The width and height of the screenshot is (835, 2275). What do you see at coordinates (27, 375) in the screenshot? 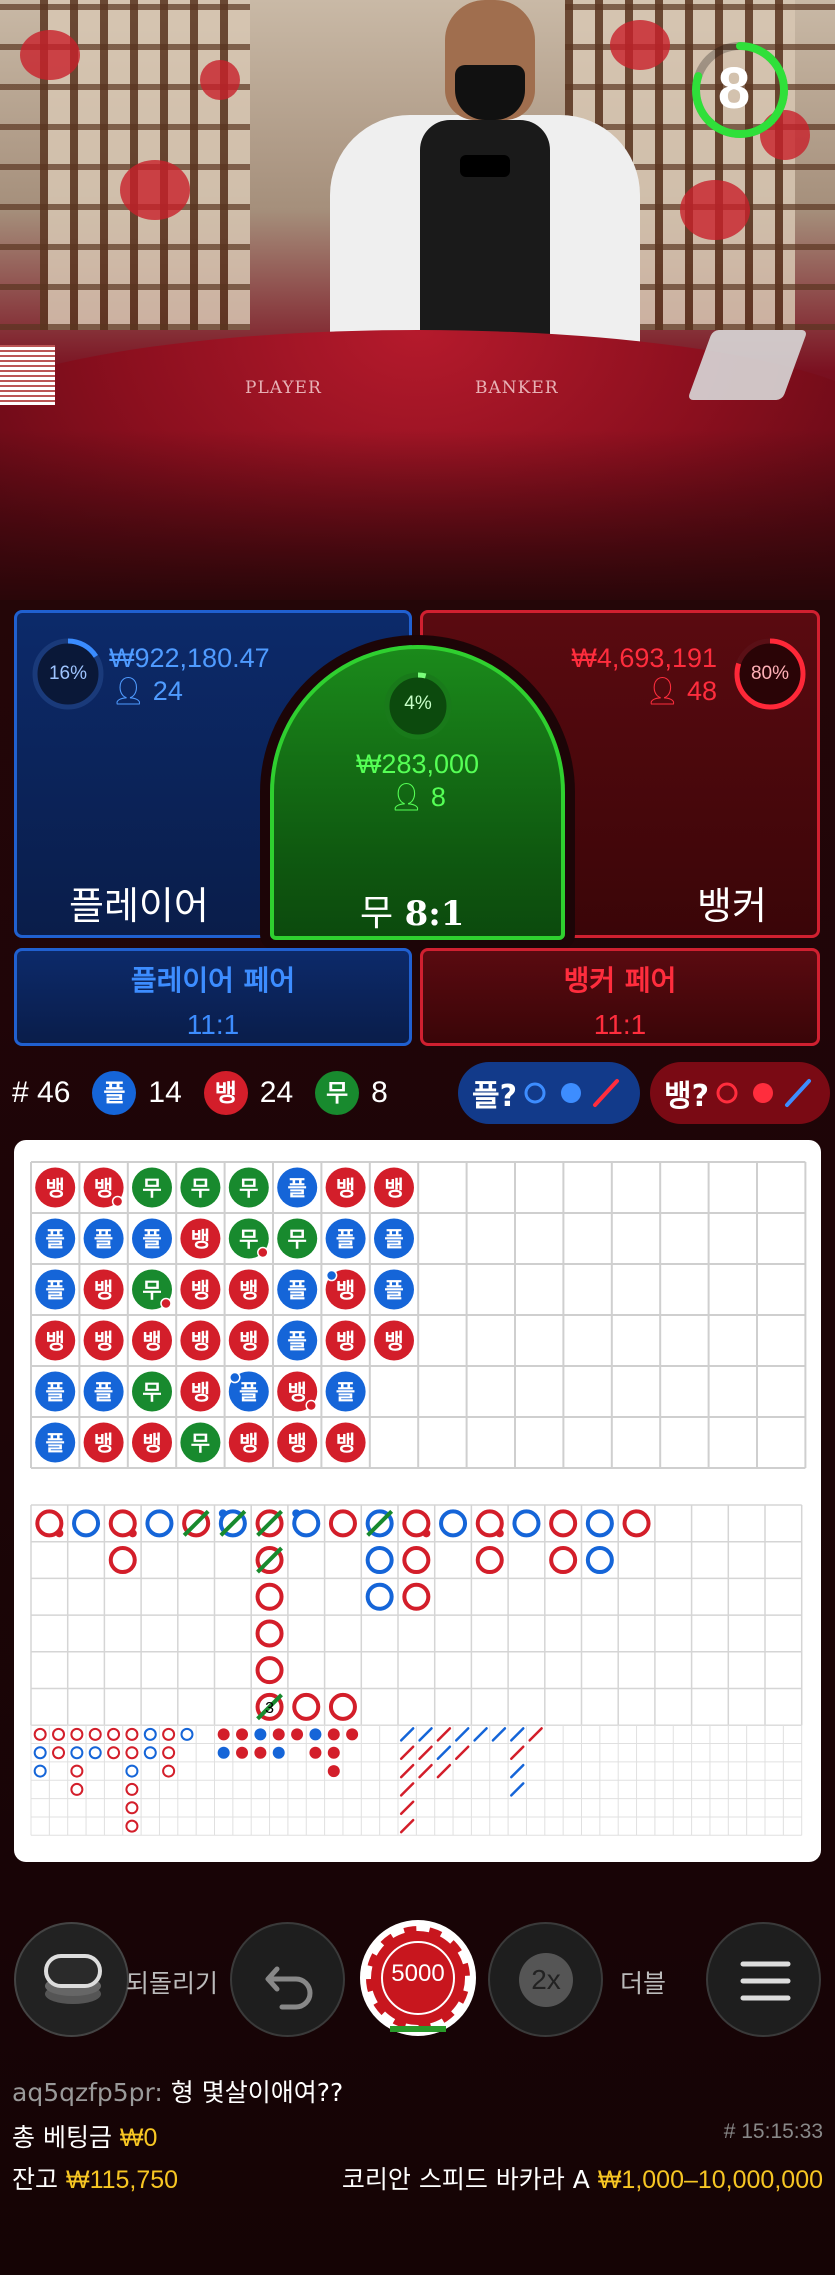
I see `card-stack` at bounding box center [27, 375].